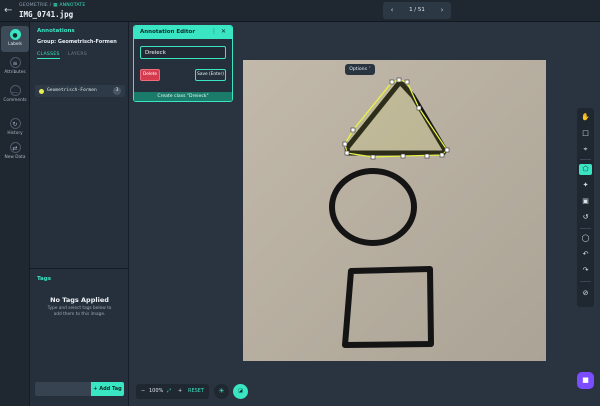 The height and width of the screenshot is (406, 600). I want to click on rail-item-history: ↻ History, so click(15, 128).